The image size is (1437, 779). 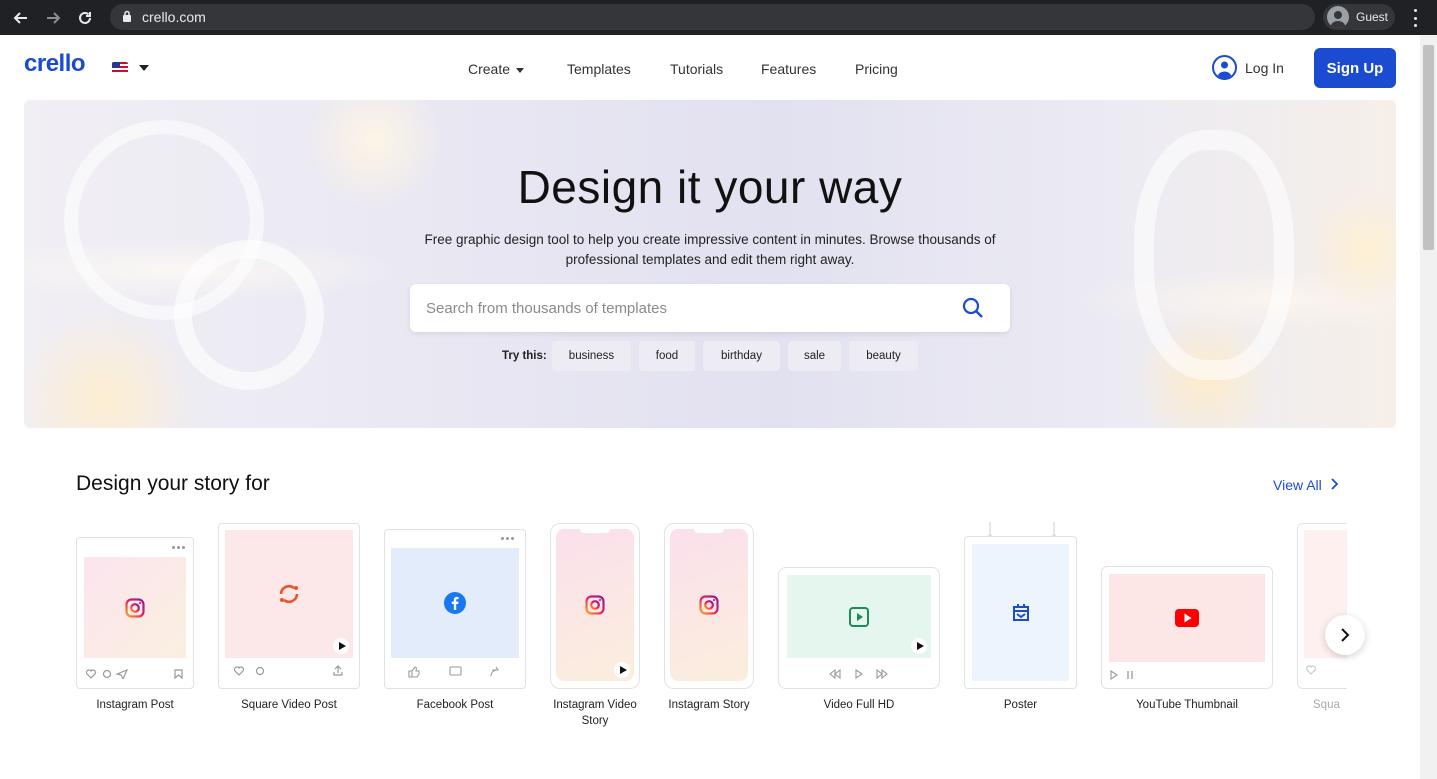 I want to click on nav-templates: Templates, so click(x=599, y=69).